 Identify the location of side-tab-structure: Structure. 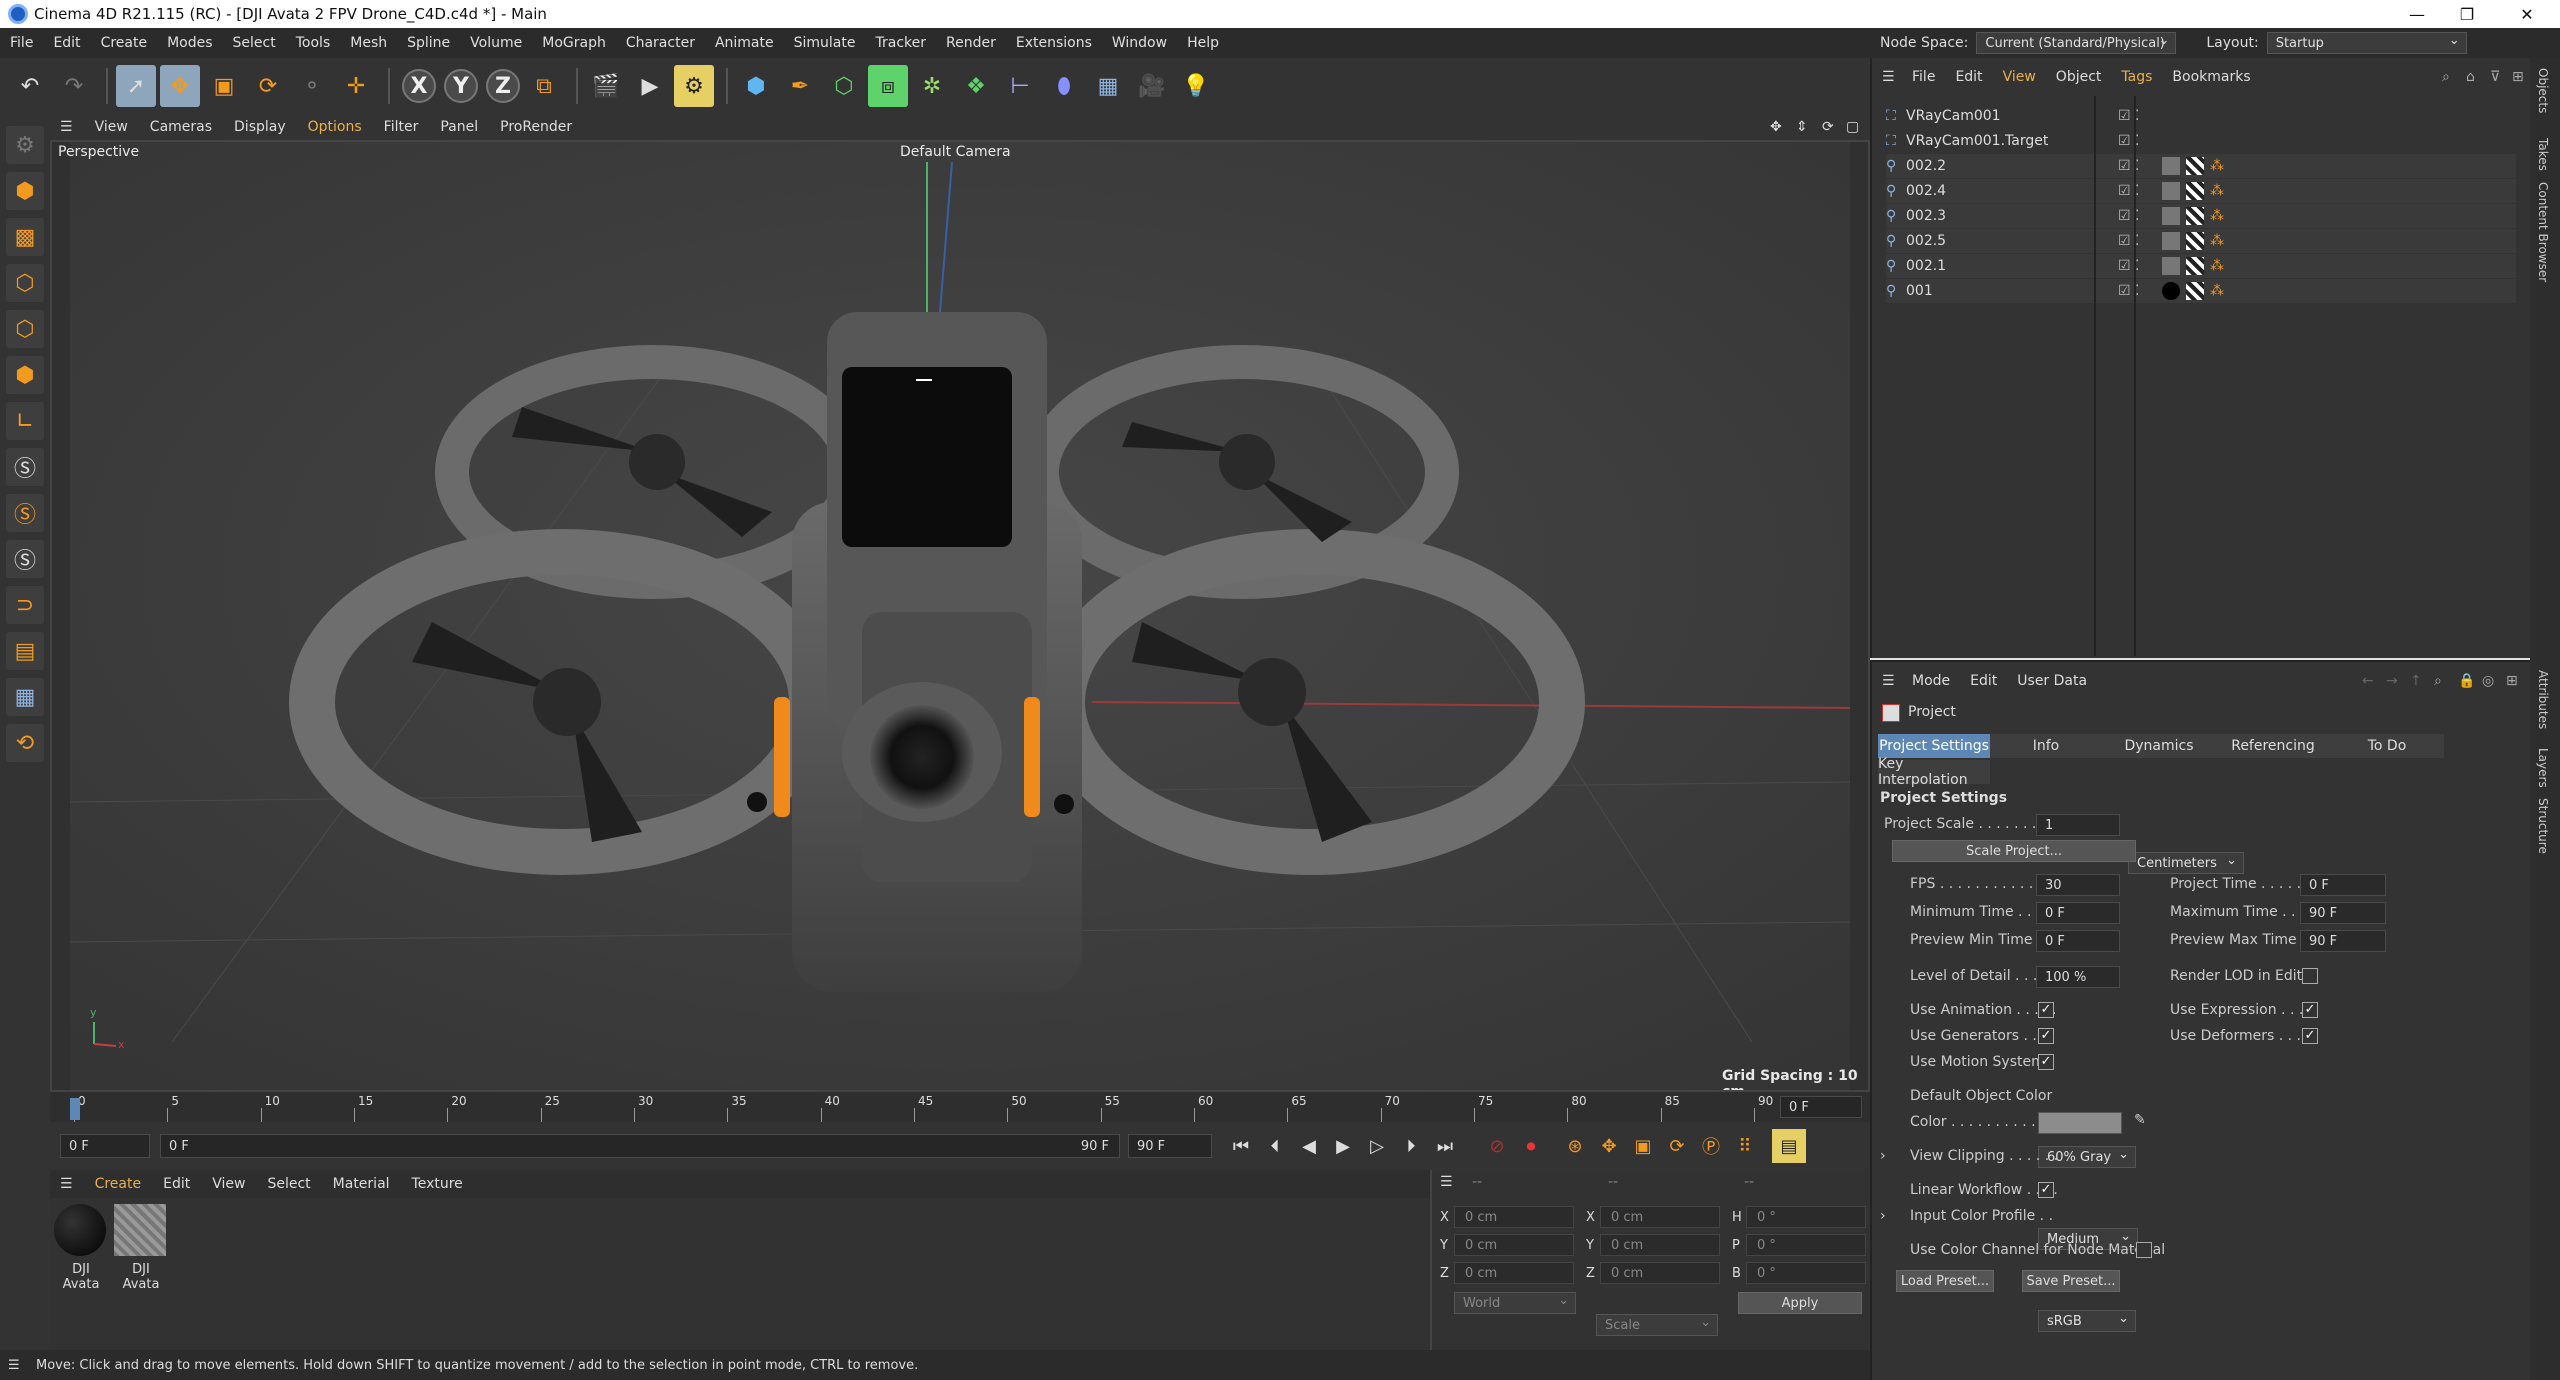
(2543, 826).